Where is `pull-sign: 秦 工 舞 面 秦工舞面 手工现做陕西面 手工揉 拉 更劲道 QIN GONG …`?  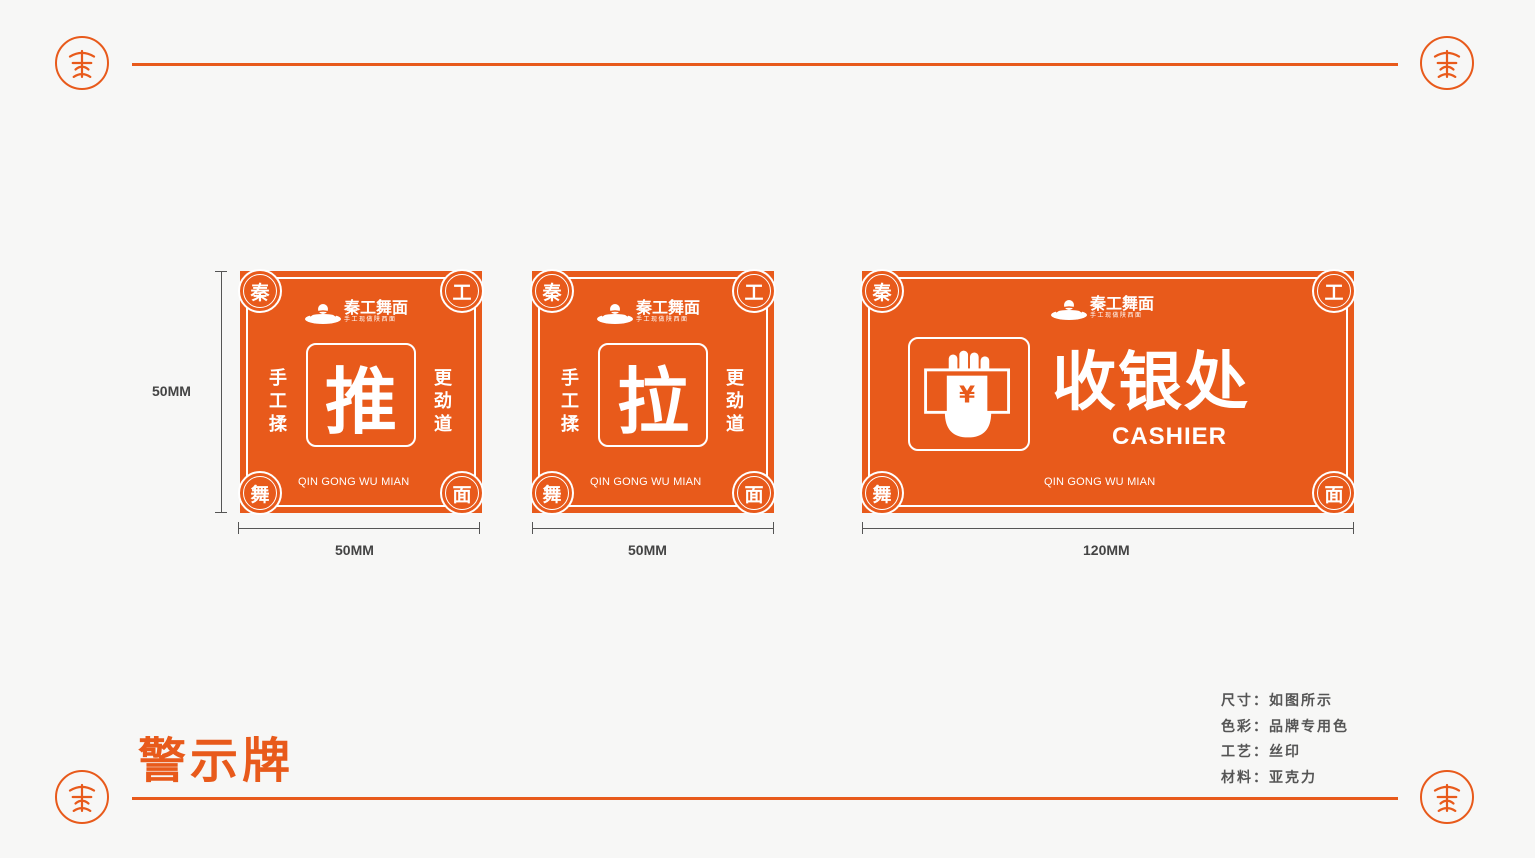
pull-sign: 秦 工 舞 面 秦工舞面 手工现做陕西面 手工揉 拉 更劲道 QIN GONG … is located at coordinates (653, 392).